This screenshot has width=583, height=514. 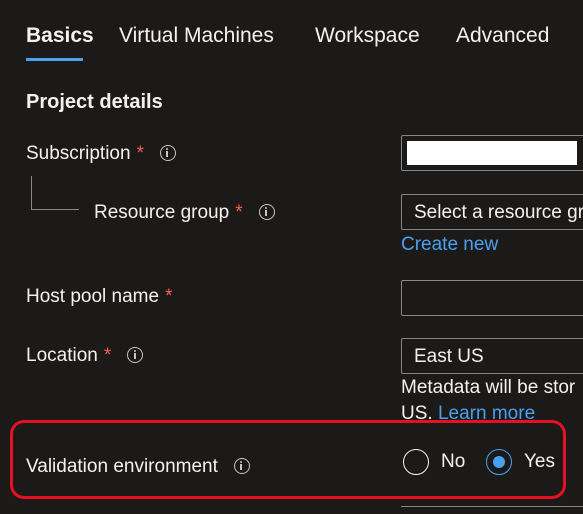 I want to click on tab-advanced: Advanced, so click(x=502, y=36).